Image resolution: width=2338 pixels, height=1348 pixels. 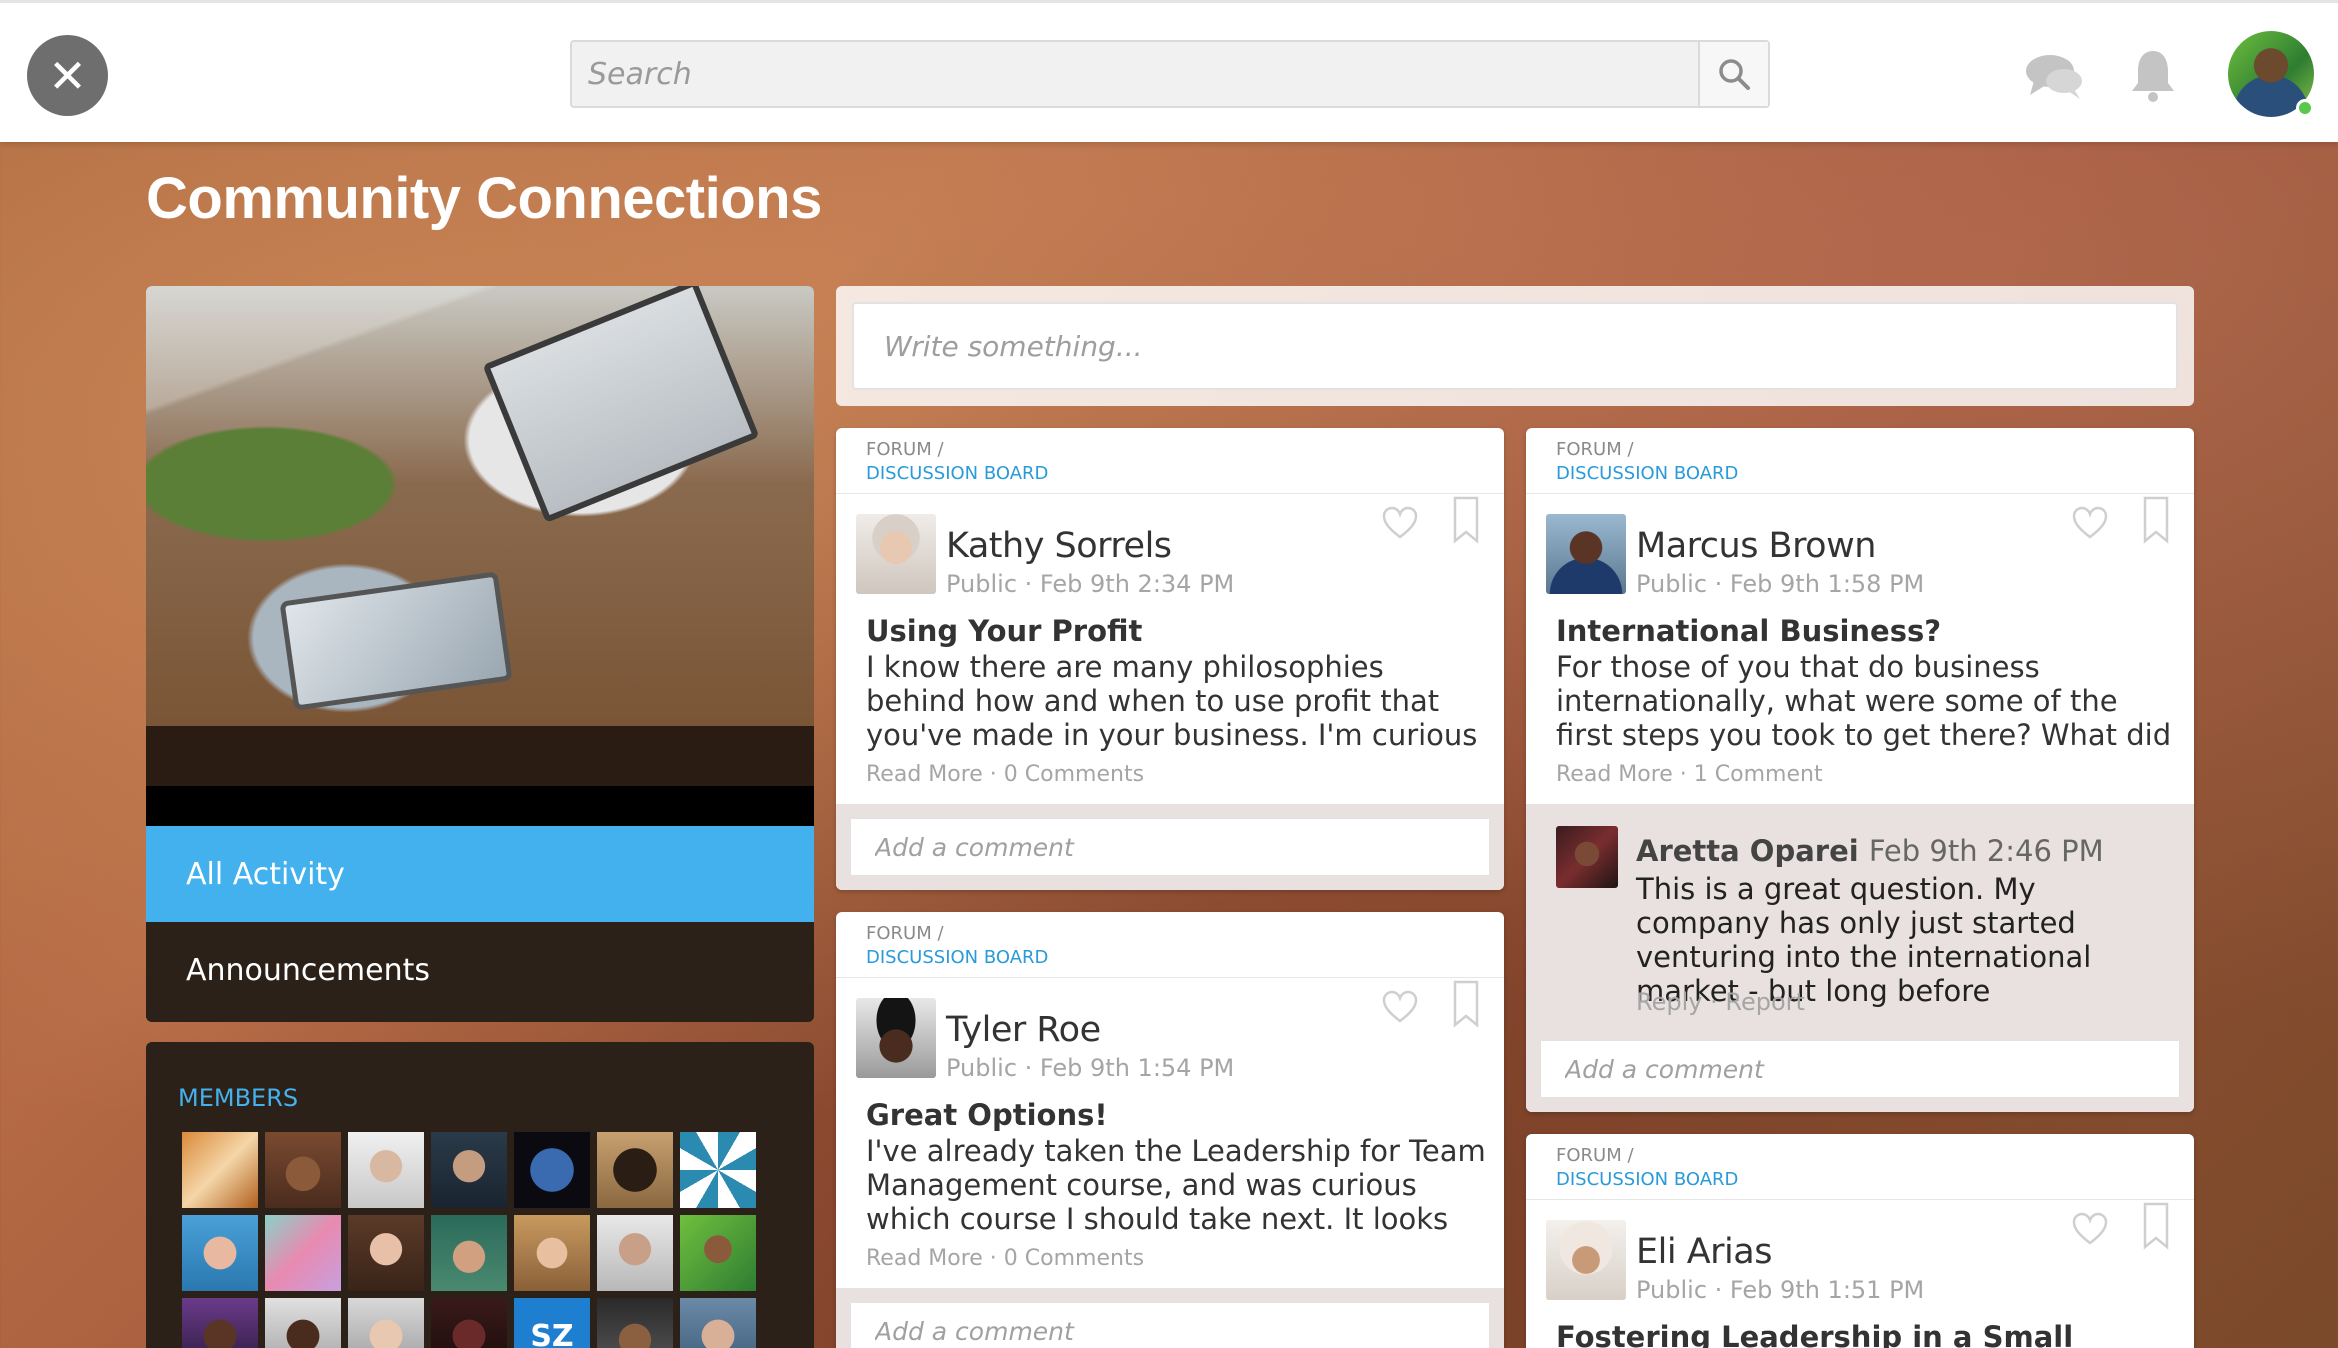 What do you see at coordinates (1747, 851) in the screenshot?
I see `commenter-name-text: Aretta Oparei` at bounding box center [1747, 851].